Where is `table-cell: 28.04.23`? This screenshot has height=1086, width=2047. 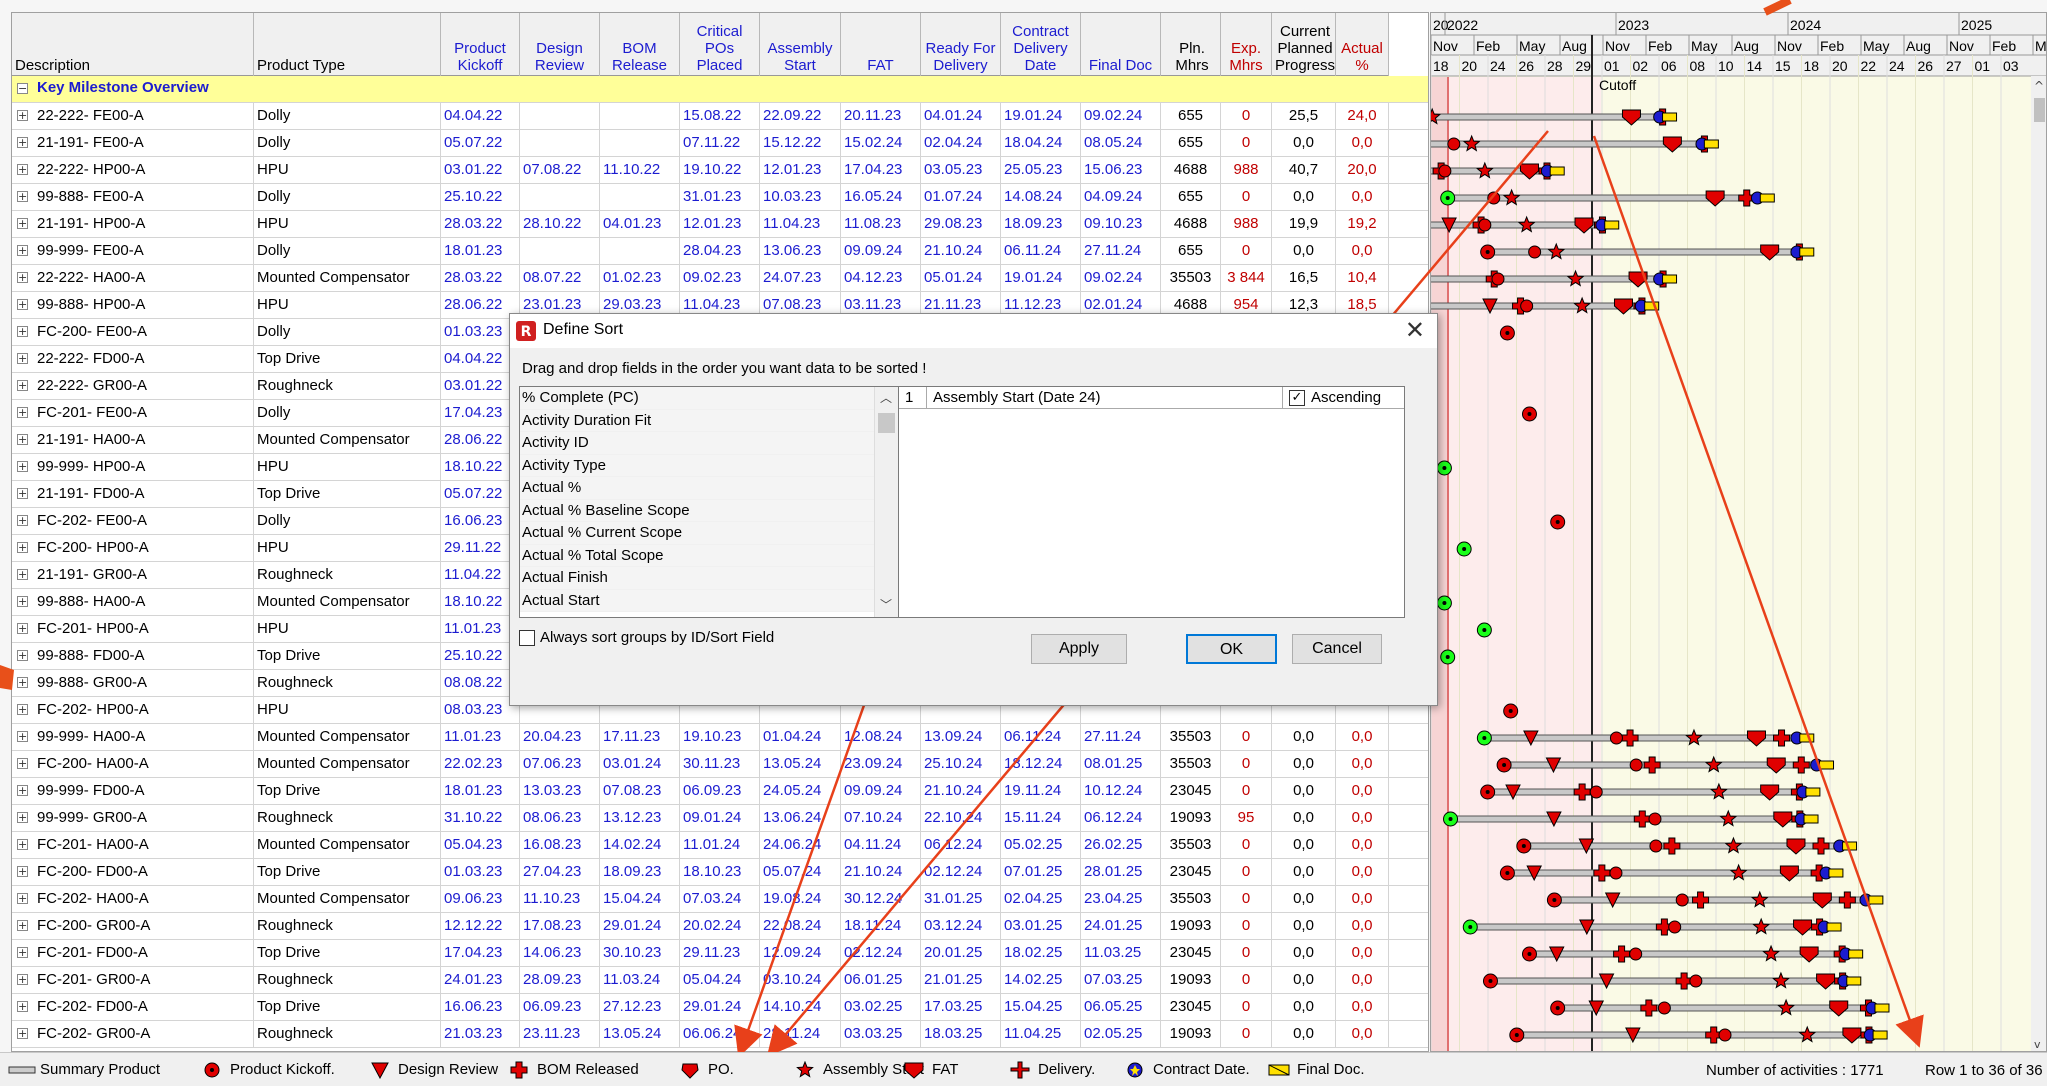 table-cell: 28.04.23 is located at coordinates (720, 251).